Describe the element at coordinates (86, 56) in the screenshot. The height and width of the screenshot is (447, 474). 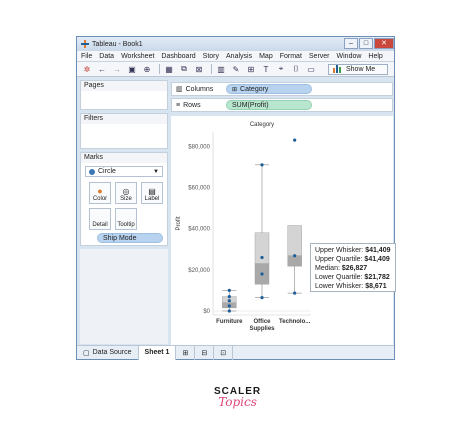
I see `menu-file: File` at that location.